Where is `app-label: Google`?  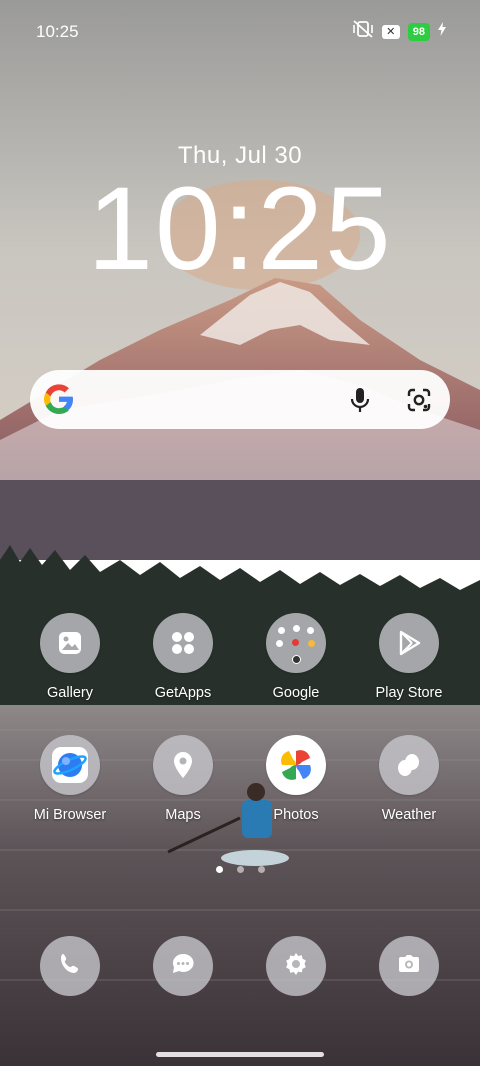 app-label: Google is located at coordinates (296, 693).